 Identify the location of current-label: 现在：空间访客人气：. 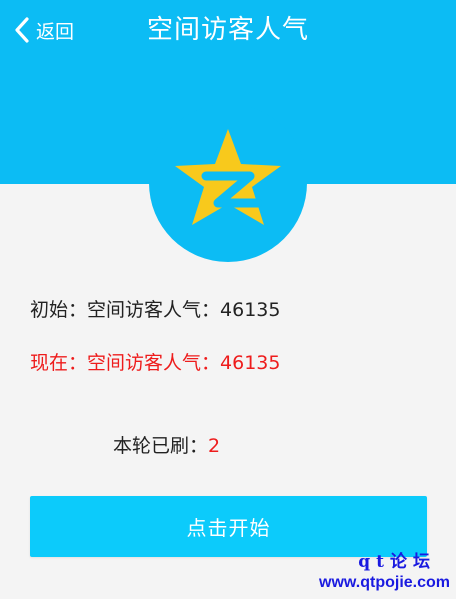
(125, 363).